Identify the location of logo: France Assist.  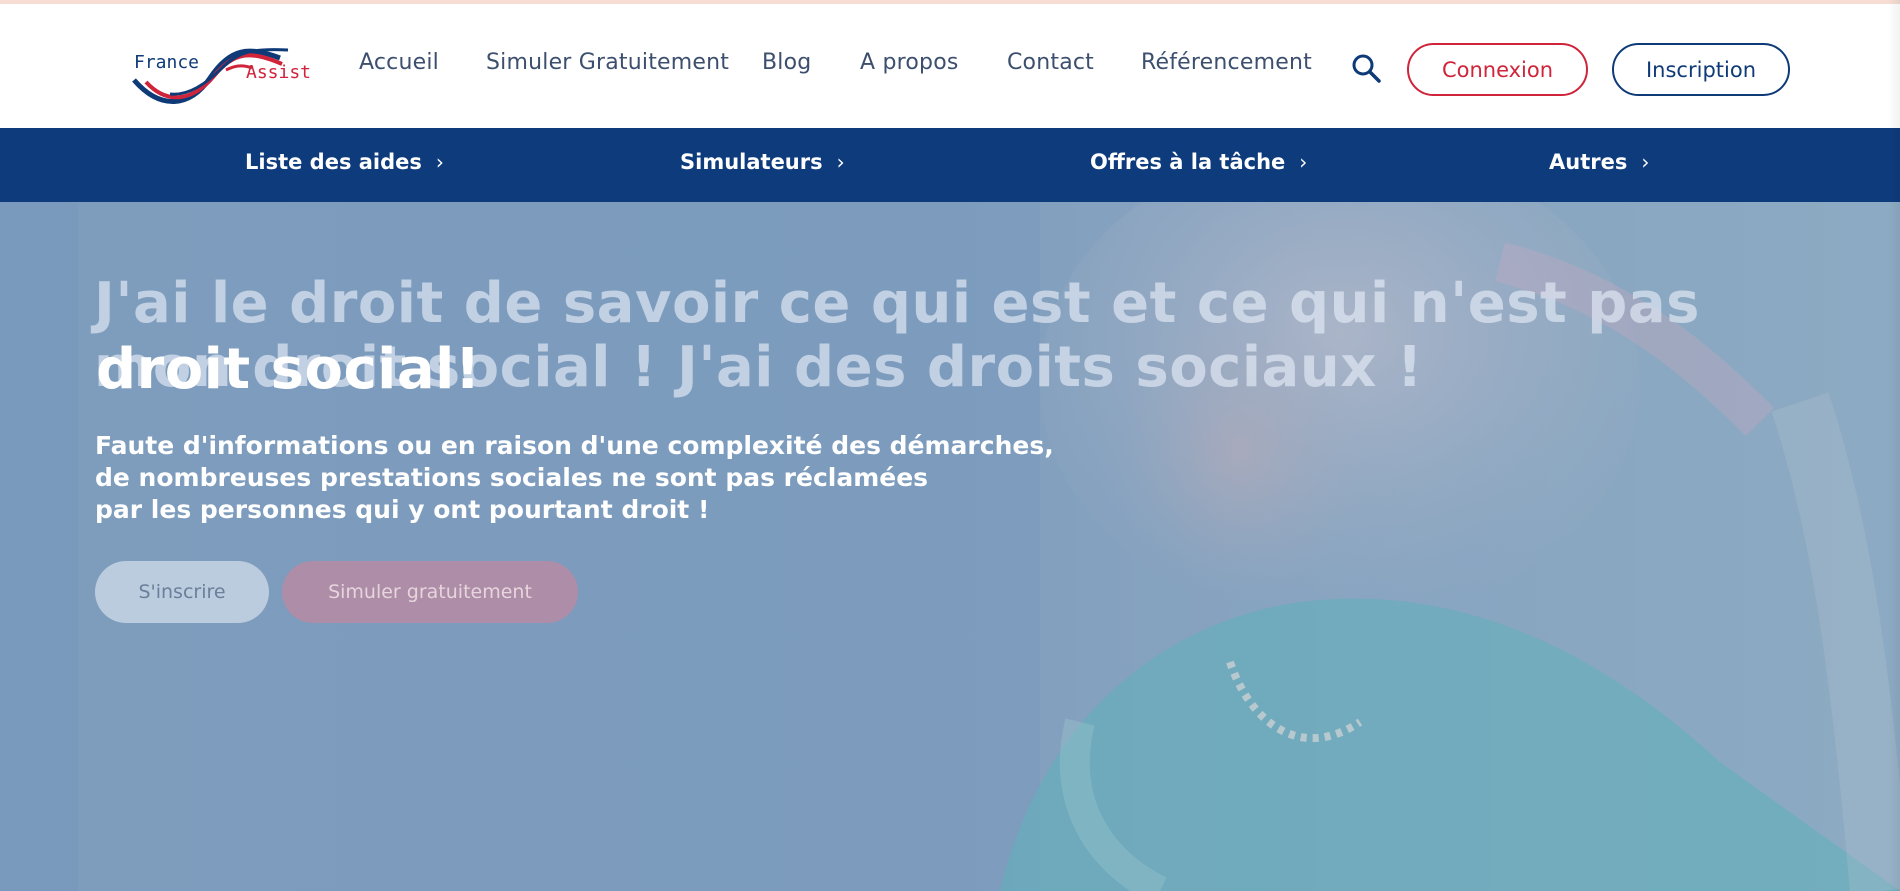
(222, 73).